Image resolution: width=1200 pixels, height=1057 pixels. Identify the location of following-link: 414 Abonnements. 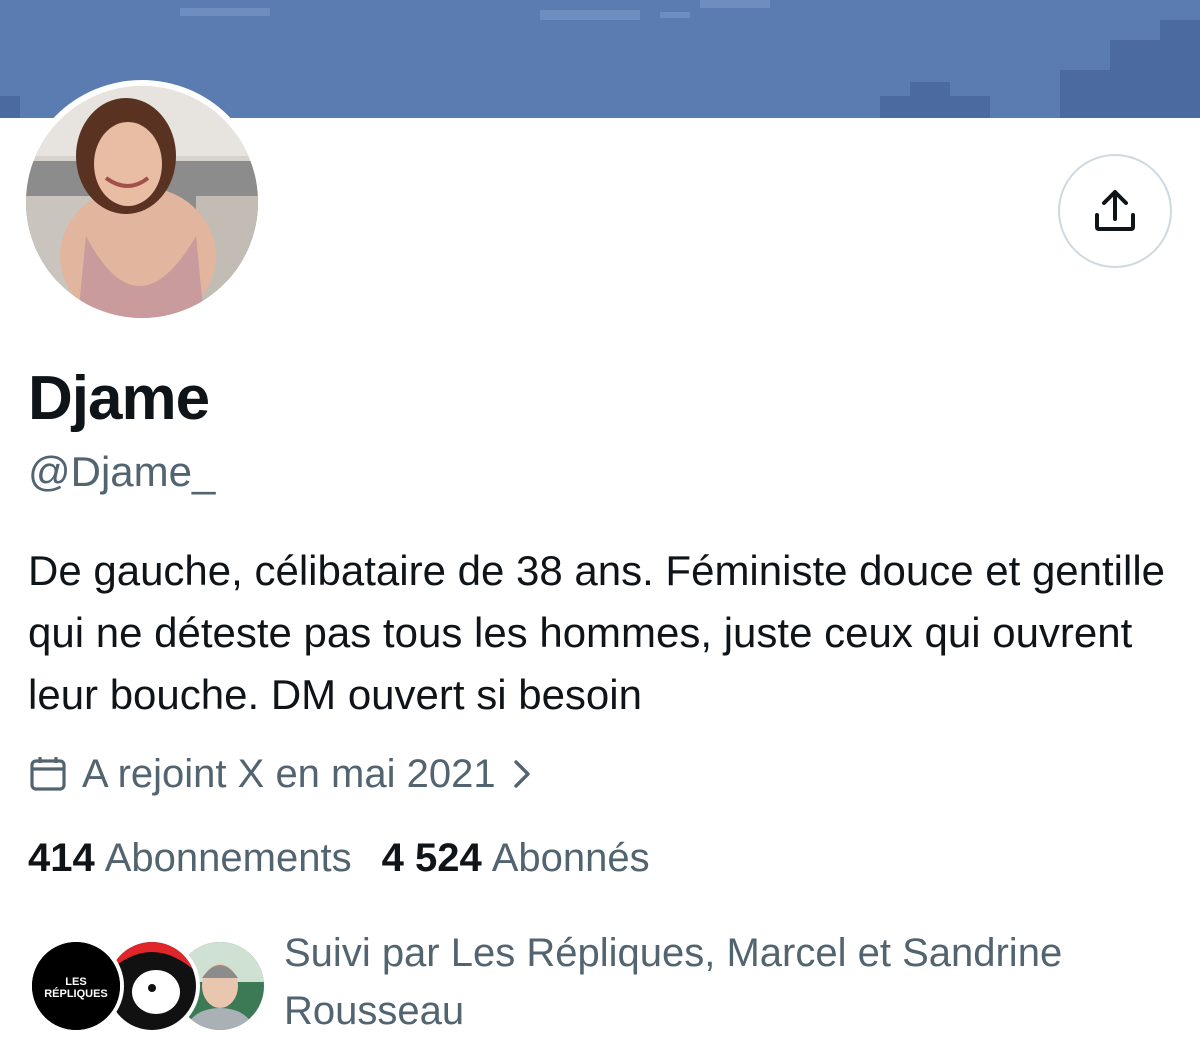
(190, 858).